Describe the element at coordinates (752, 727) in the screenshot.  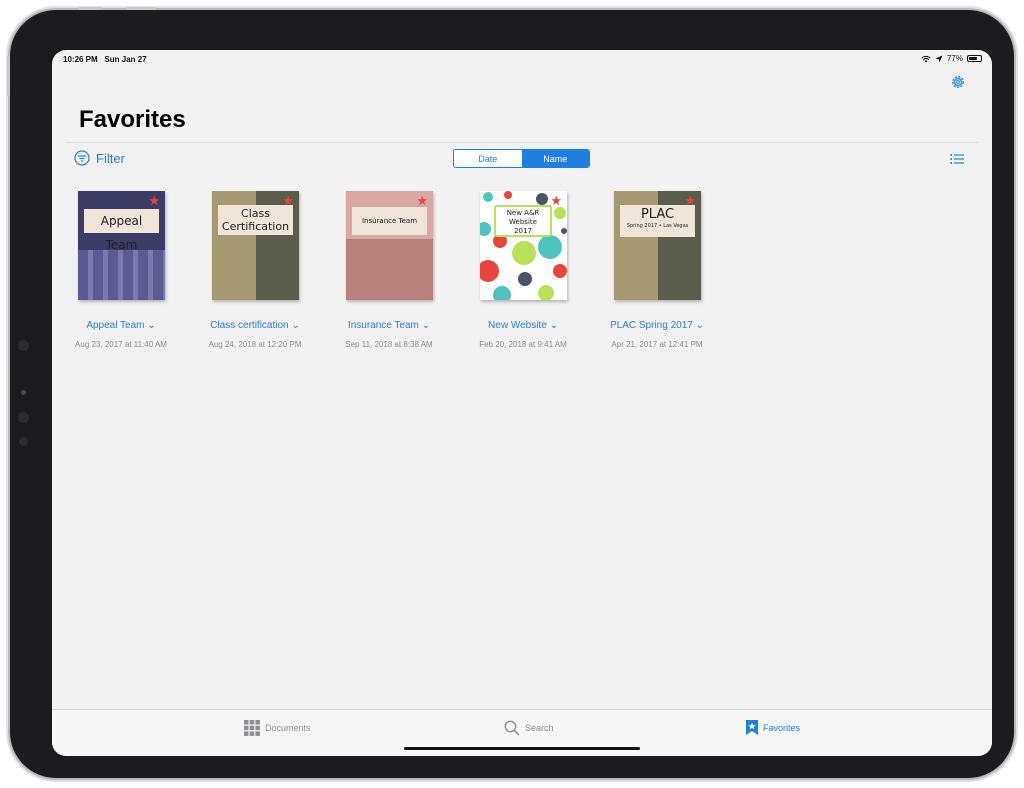
I see `bookmark-star-icon` at that location.